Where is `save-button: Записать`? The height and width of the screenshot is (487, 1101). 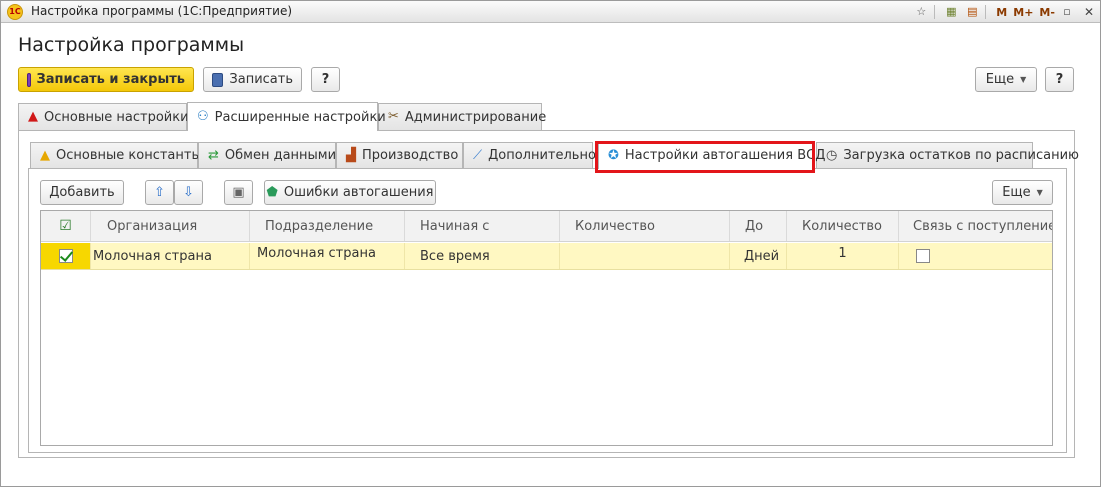 save-button: Записать is located at coordinates (252, 79).